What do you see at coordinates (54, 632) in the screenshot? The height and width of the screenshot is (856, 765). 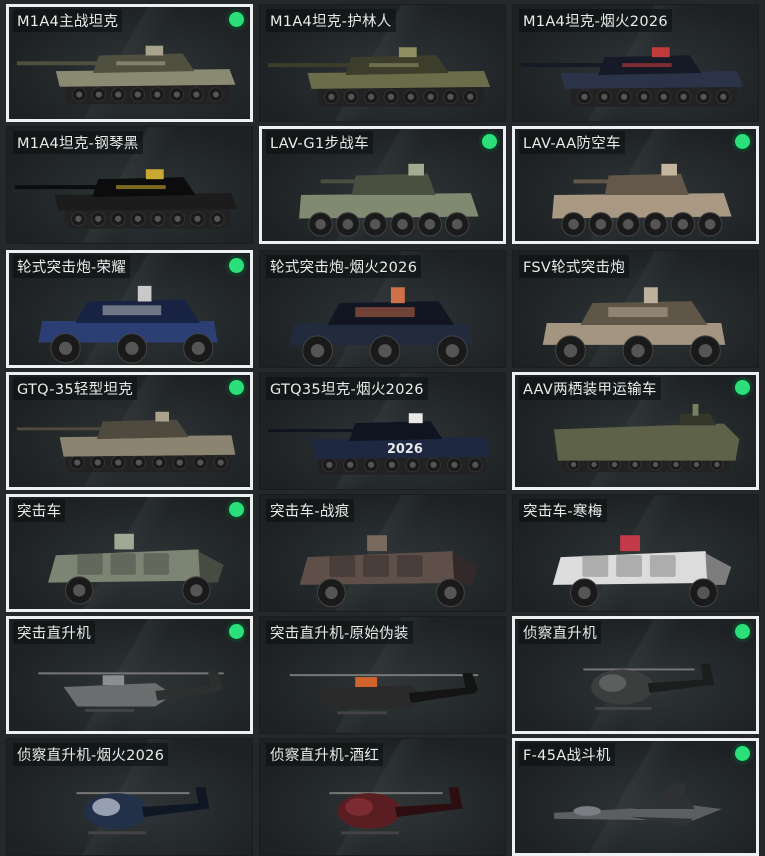 I see `vehicle-name: 突击直升机` at bounding box center [54, 632].